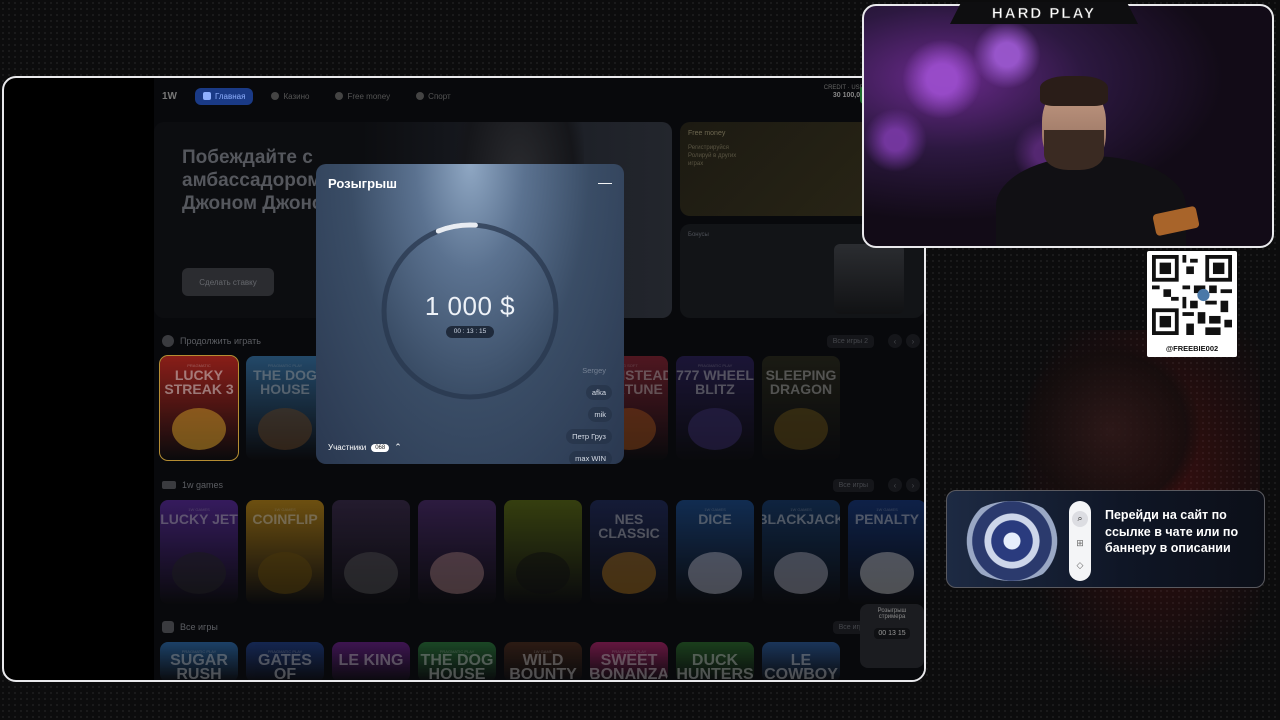 This screenshot has width=1280, height=720. I want to click on row1-tile: SLEEPING DRAGON, so click(801, 408).